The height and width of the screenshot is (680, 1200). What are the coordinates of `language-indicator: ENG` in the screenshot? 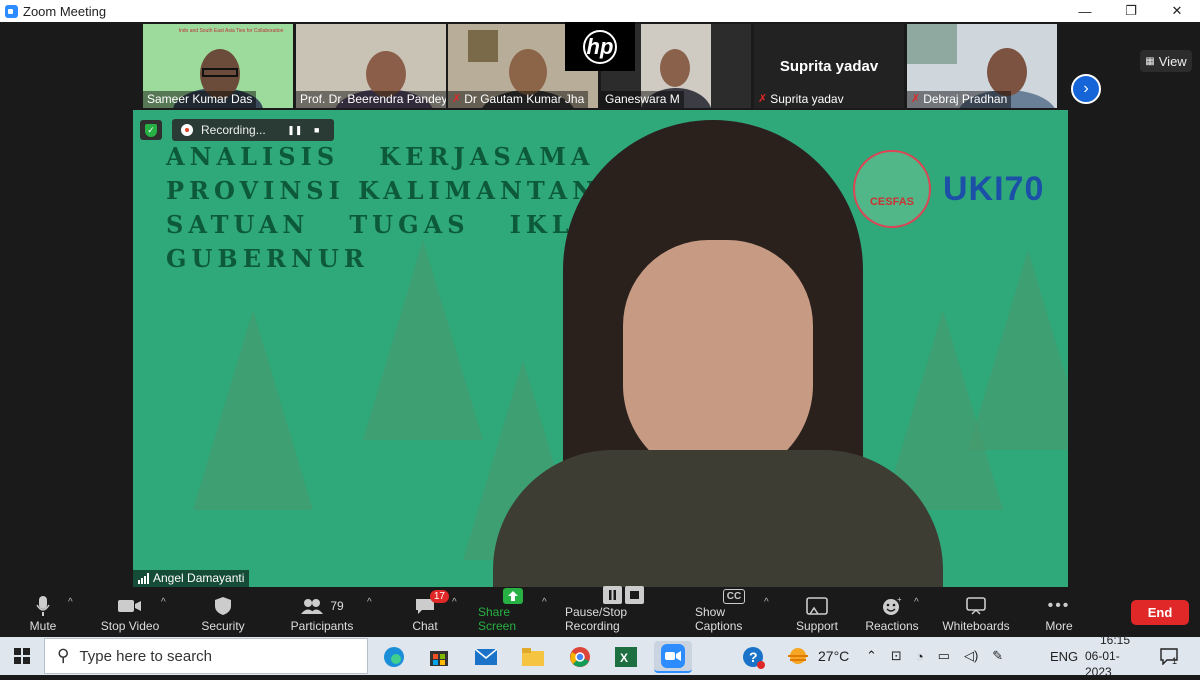 It's located at (1064, 656).